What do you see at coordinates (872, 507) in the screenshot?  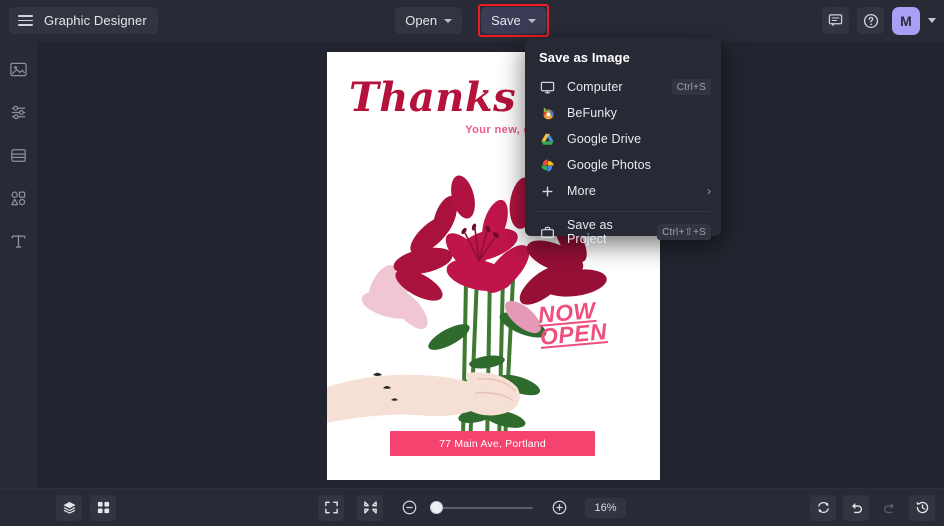 I see `bottom-right-tools` at bounding box center [872, 507].